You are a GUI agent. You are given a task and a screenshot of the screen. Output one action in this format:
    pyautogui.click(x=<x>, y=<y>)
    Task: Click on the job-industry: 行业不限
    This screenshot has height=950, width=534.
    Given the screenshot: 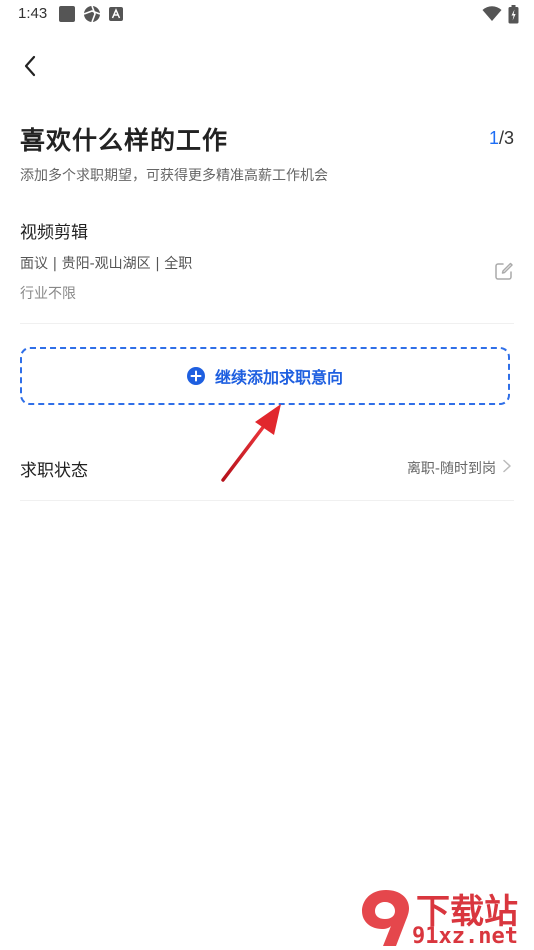 What is the action you would take?
    pyautogui.click(x=48, y=294)
    